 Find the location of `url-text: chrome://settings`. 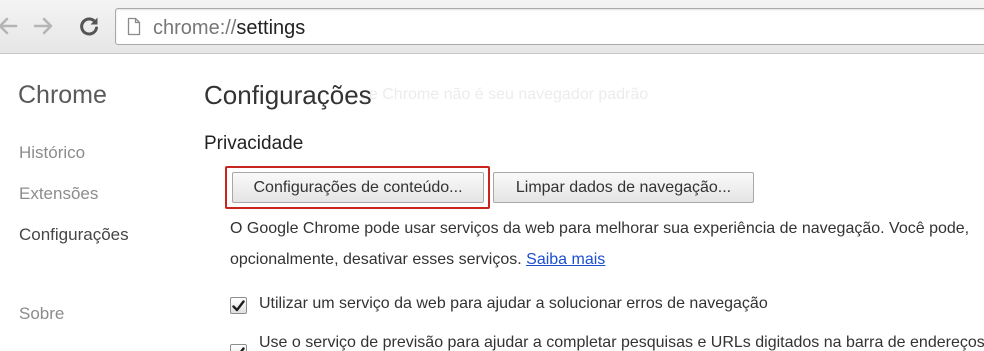

url-text: chrome://settings is located at coordinates (229, 28).